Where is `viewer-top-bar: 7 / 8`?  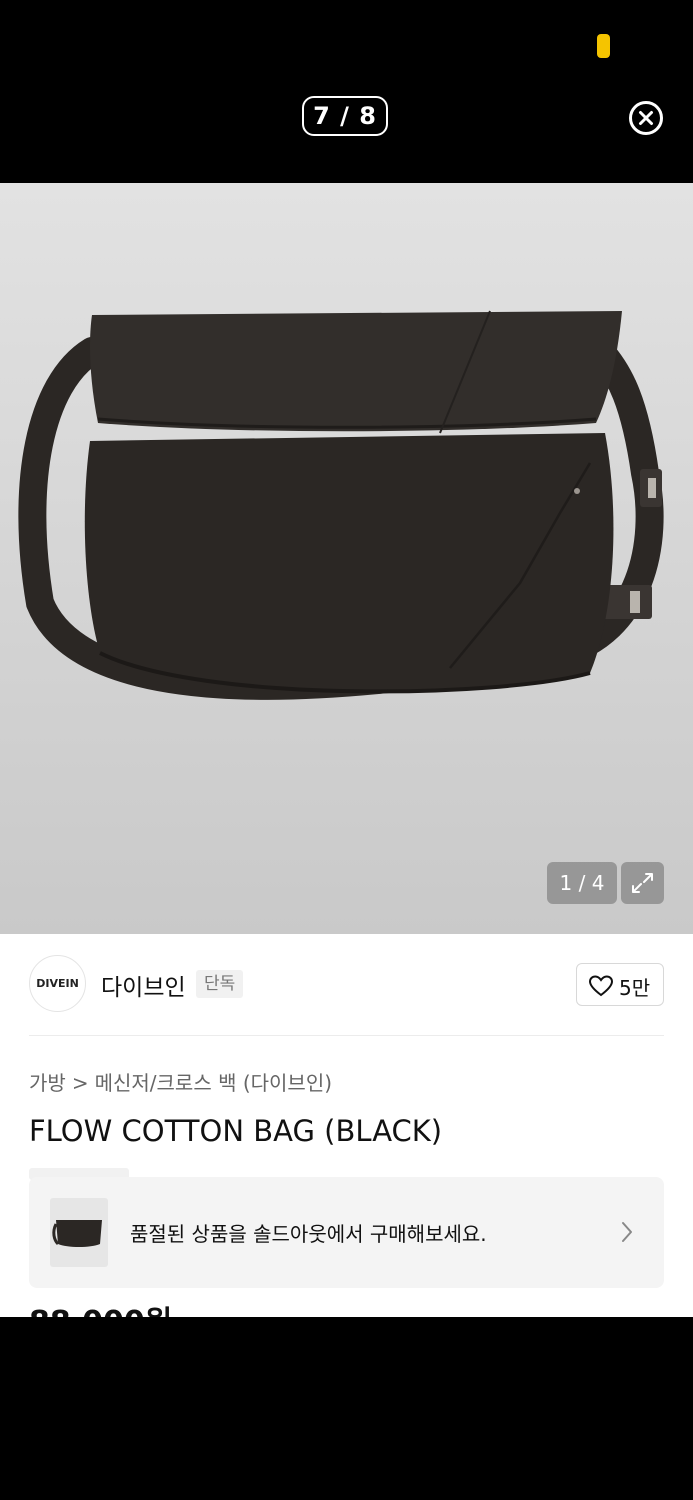
viewer-top-bar: 7 / 8 is located at coordinates (346, 91).